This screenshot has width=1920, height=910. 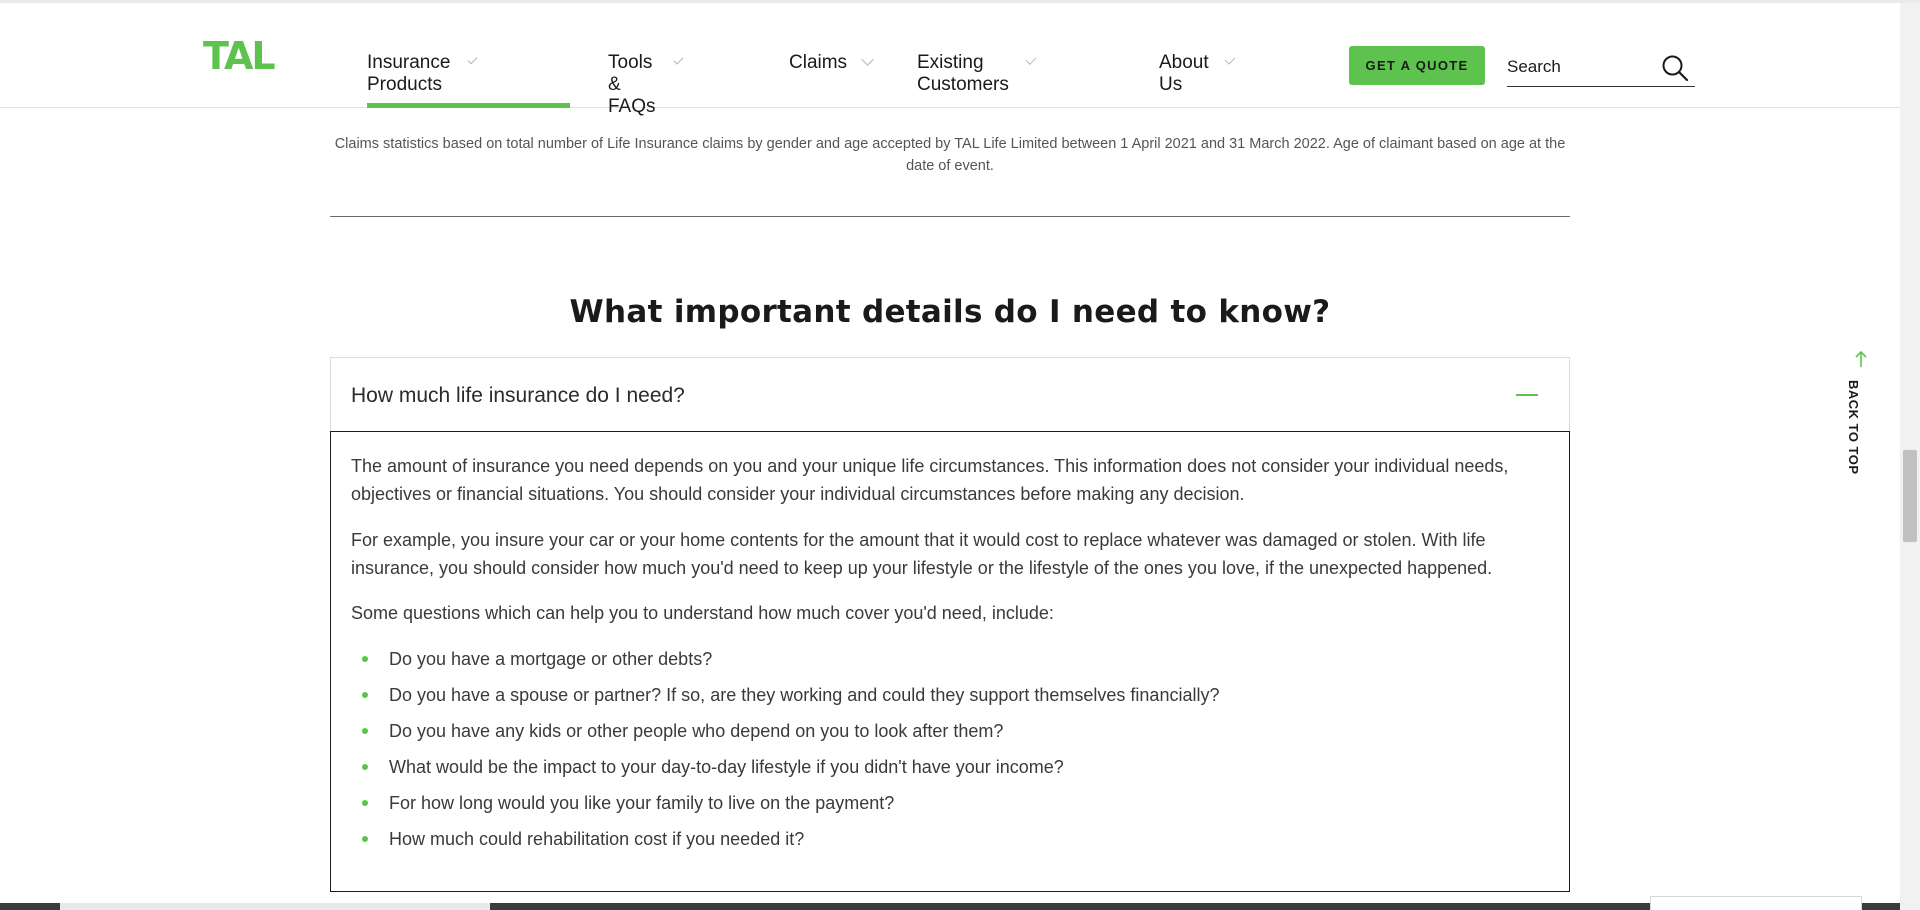 I want to click on nav-item-label: Claims, so click(x=818, y=62).